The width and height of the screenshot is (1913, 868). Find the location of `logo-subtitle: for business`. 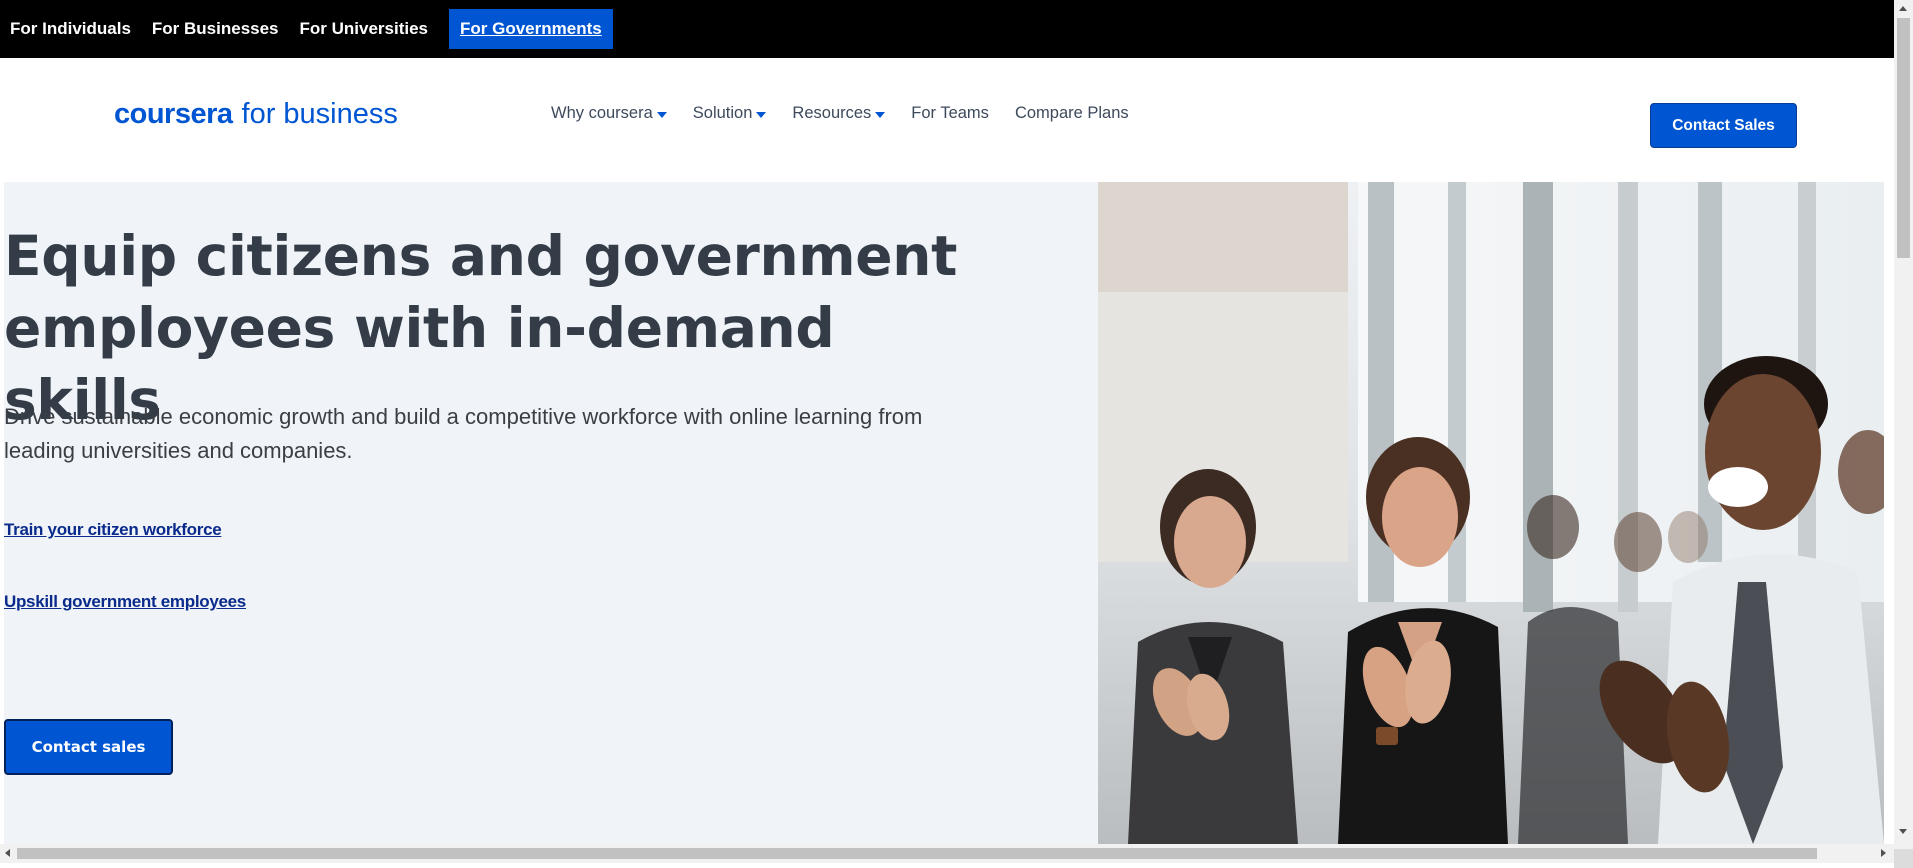

logo-subtitle: for business is located at coordinates (319, 114).